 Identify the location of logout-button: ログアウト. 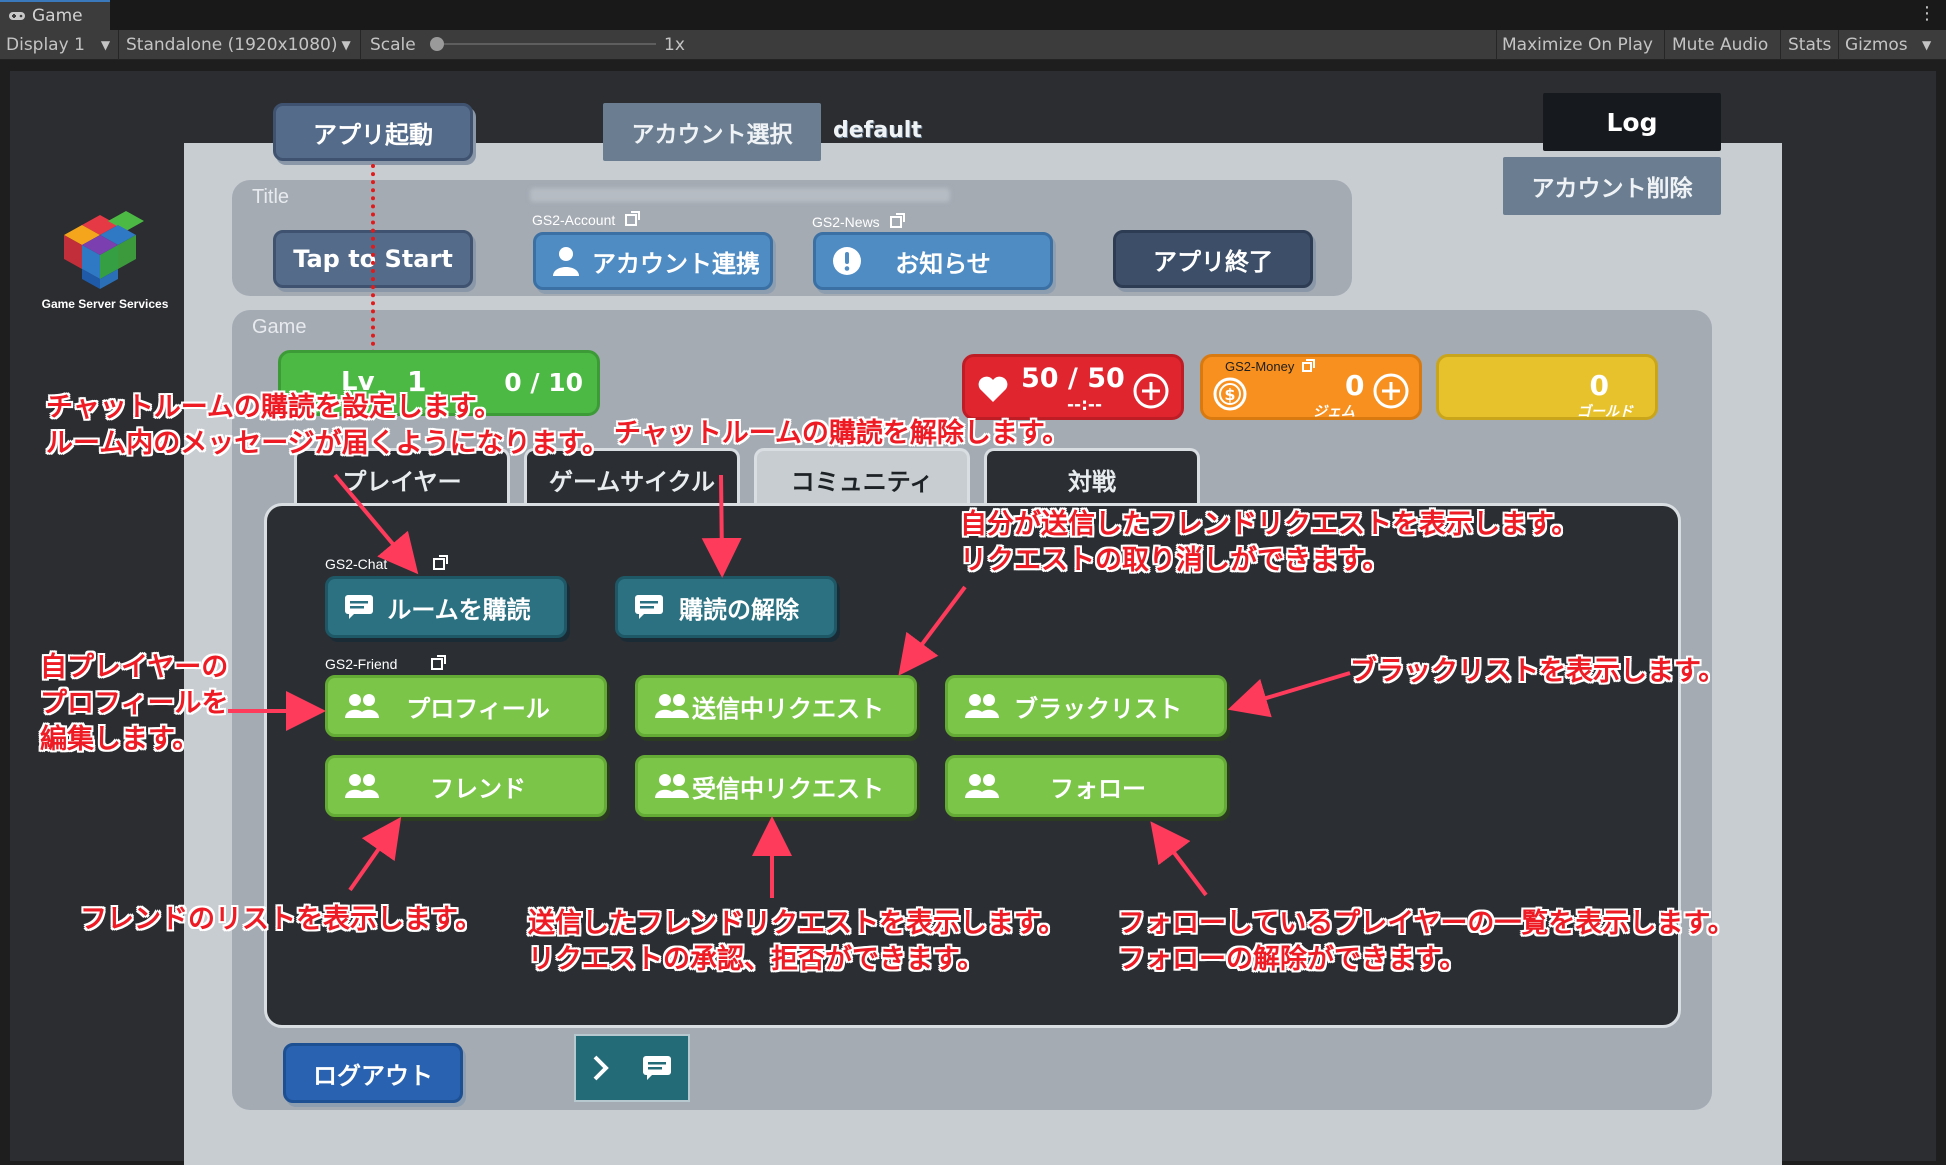
(373, 1073).